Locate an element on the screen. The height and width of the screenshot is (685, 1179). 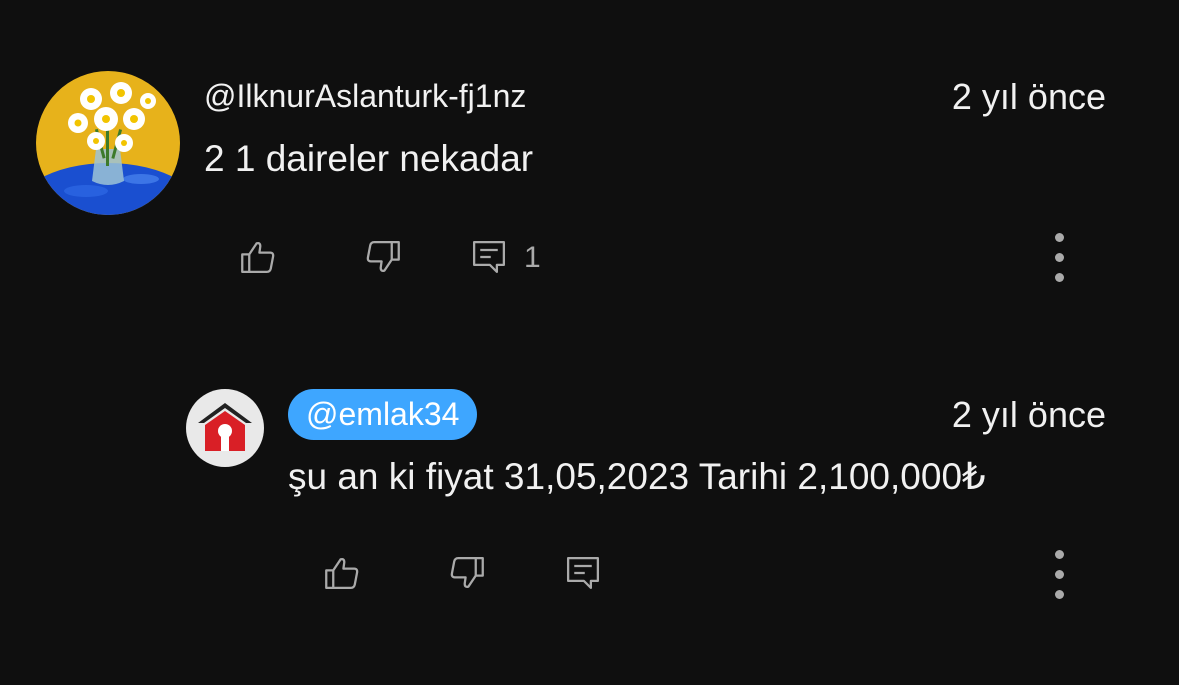
house-logo-avatar is located at coordinates (225, 428).